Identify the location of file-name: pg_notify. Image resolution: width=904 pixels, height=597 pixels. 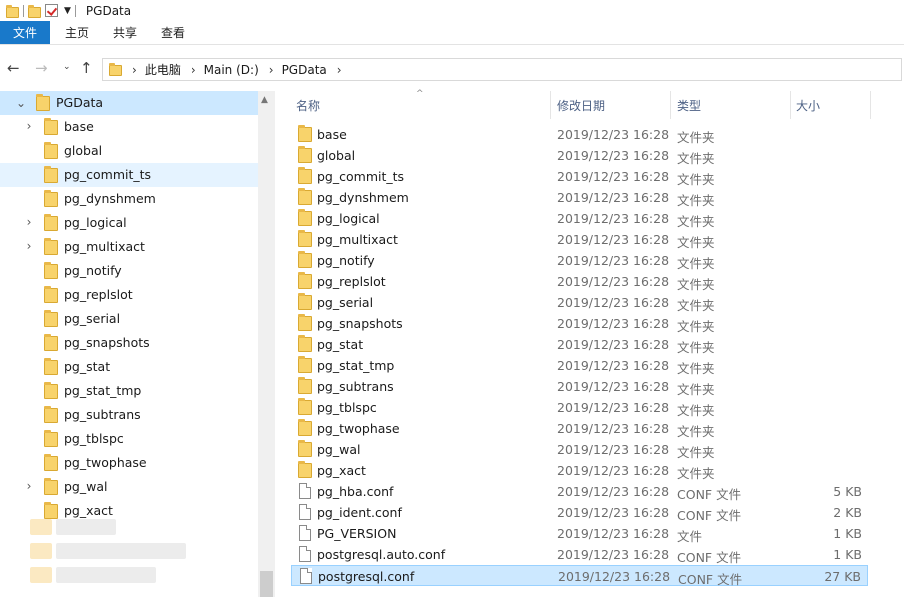
(346, 260).